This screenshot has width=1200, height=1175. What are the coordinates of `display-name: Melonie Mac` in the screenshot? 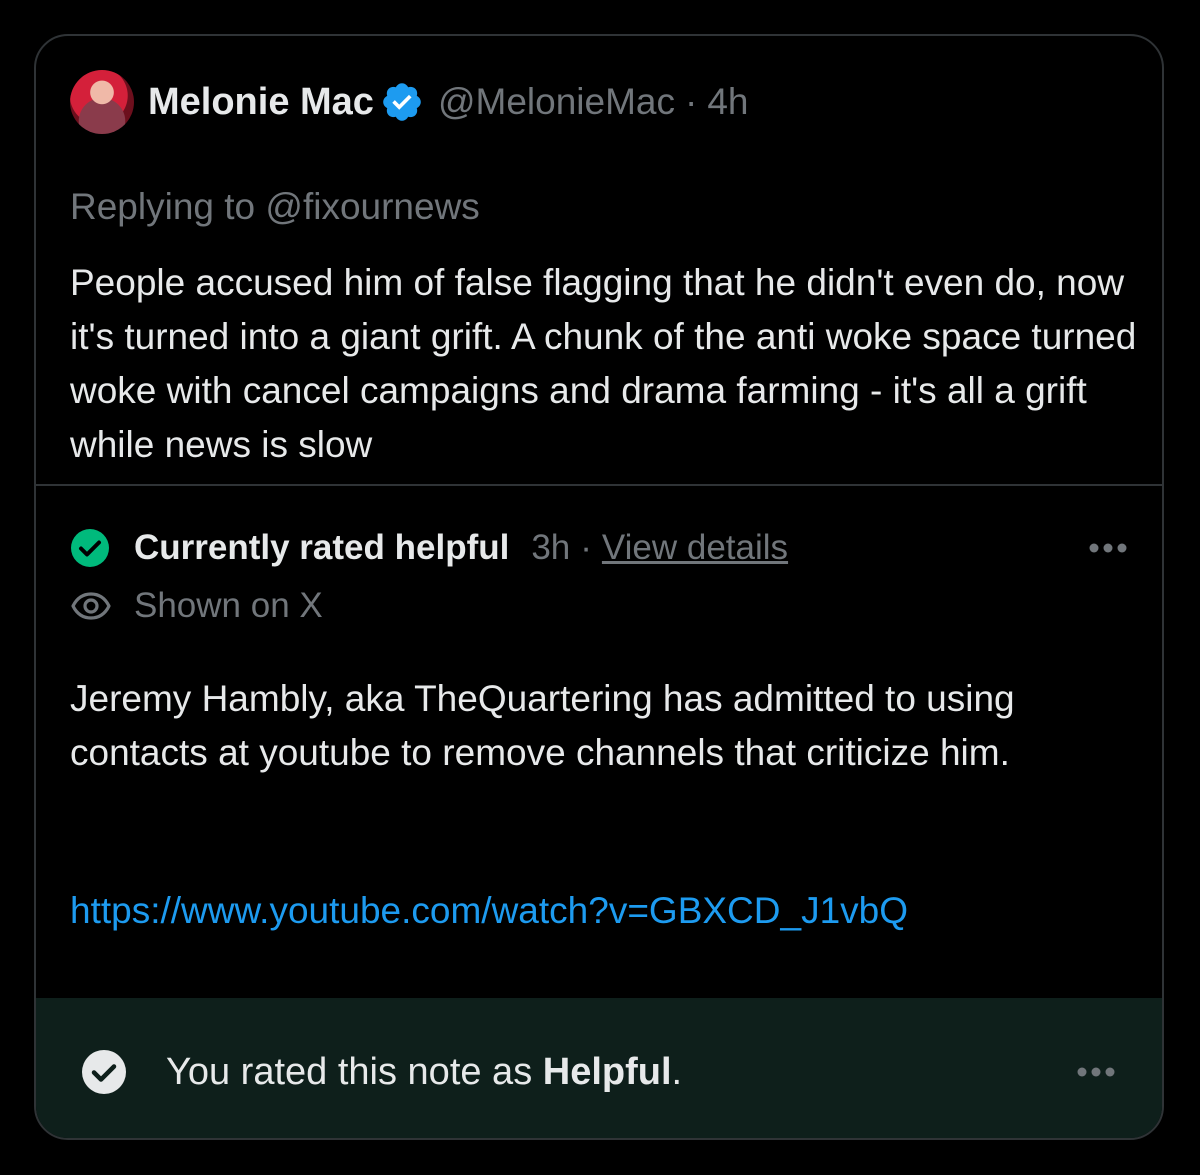 It's located at (261, 102).